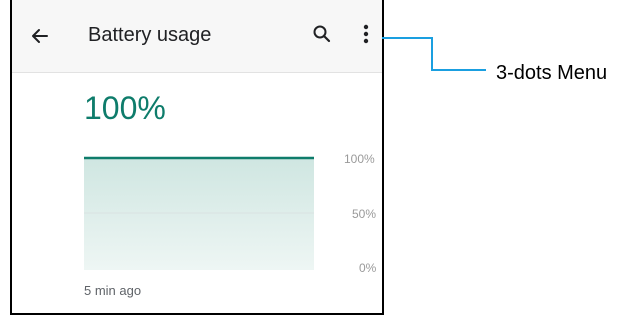 The width and height of the screenshot is (640, 315). Describe the element at coordinates (368, 268) in the screenshot. I see `y-tick-label-0: 0%` at that location.